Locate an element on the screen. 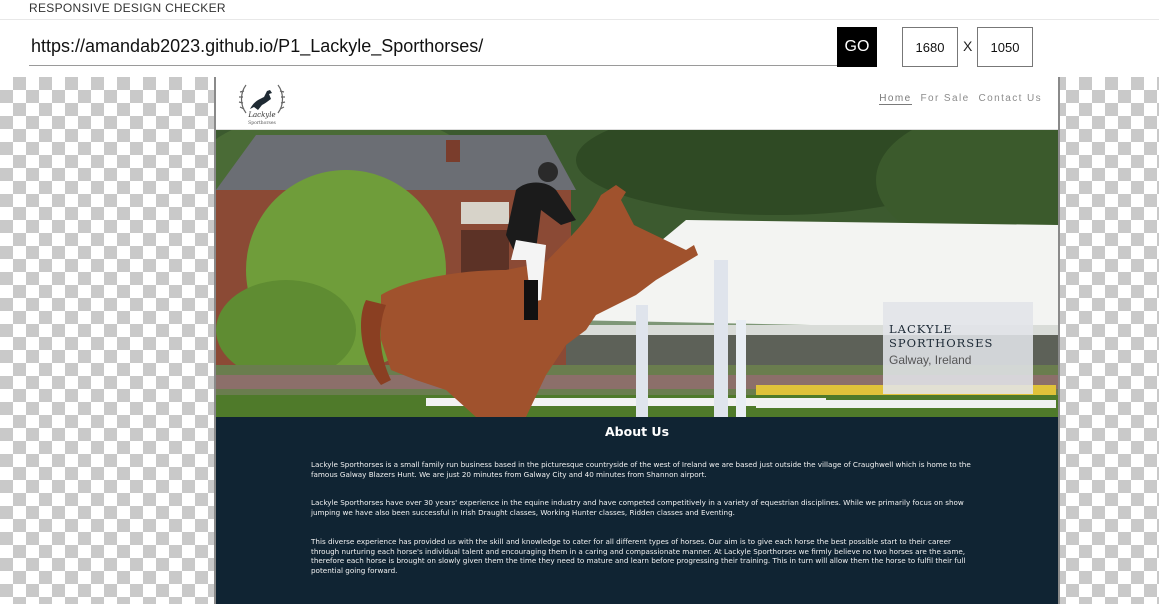 Image resolution: width=1159 pixels, height=604 pixels. hero-location: Galway, Ireland is located at coordinates (930, 360).